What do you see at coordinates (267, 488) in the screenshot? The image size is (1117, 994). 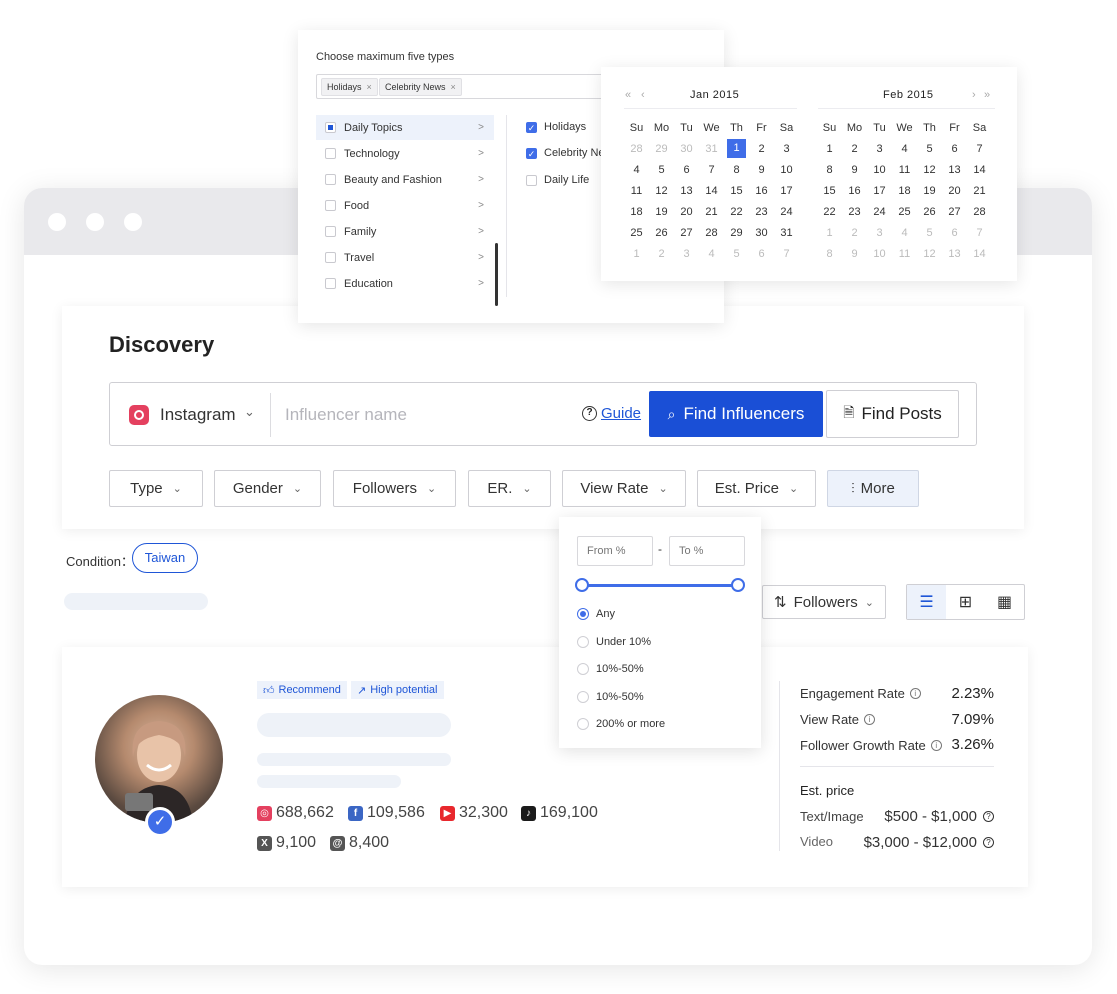 I see `filter-gender: Gender ⌄` at bounding box center [267, 488].